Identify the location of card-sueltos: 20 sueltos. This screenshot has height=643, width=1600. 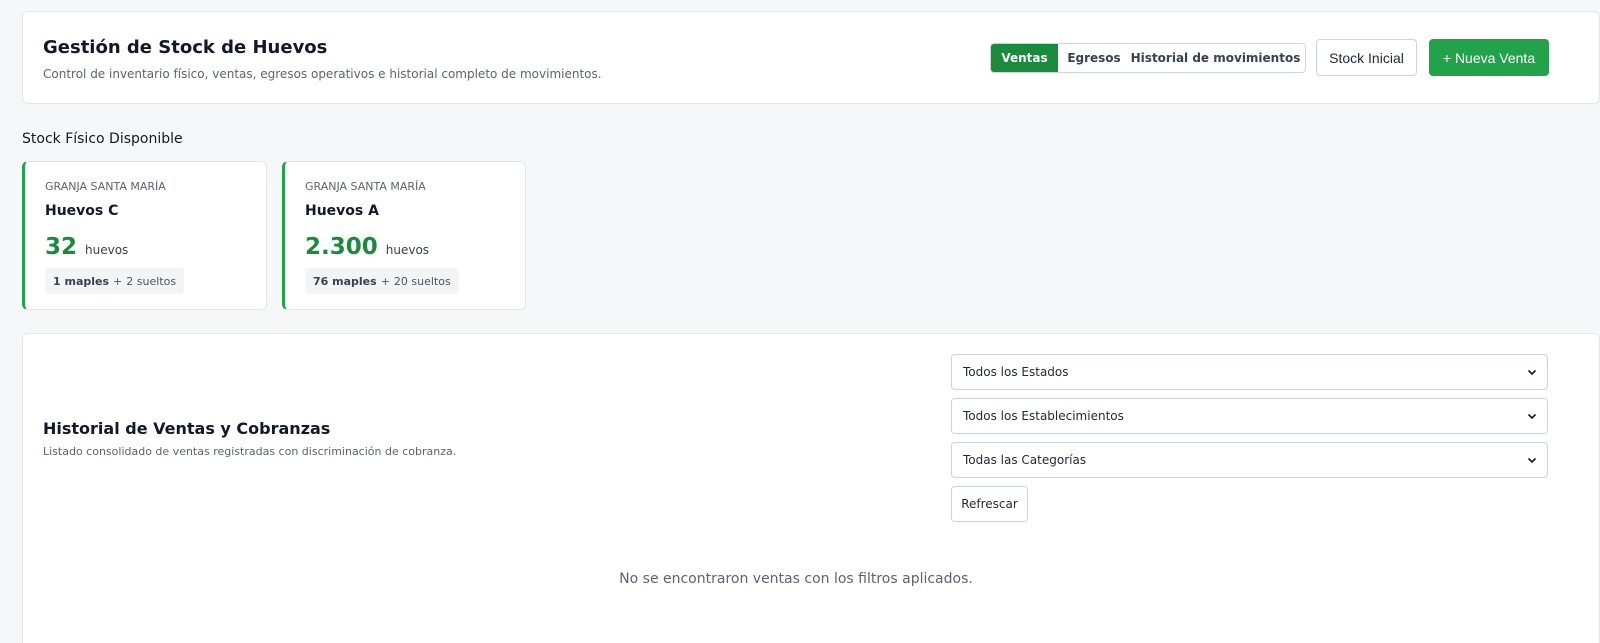
(422, 281).